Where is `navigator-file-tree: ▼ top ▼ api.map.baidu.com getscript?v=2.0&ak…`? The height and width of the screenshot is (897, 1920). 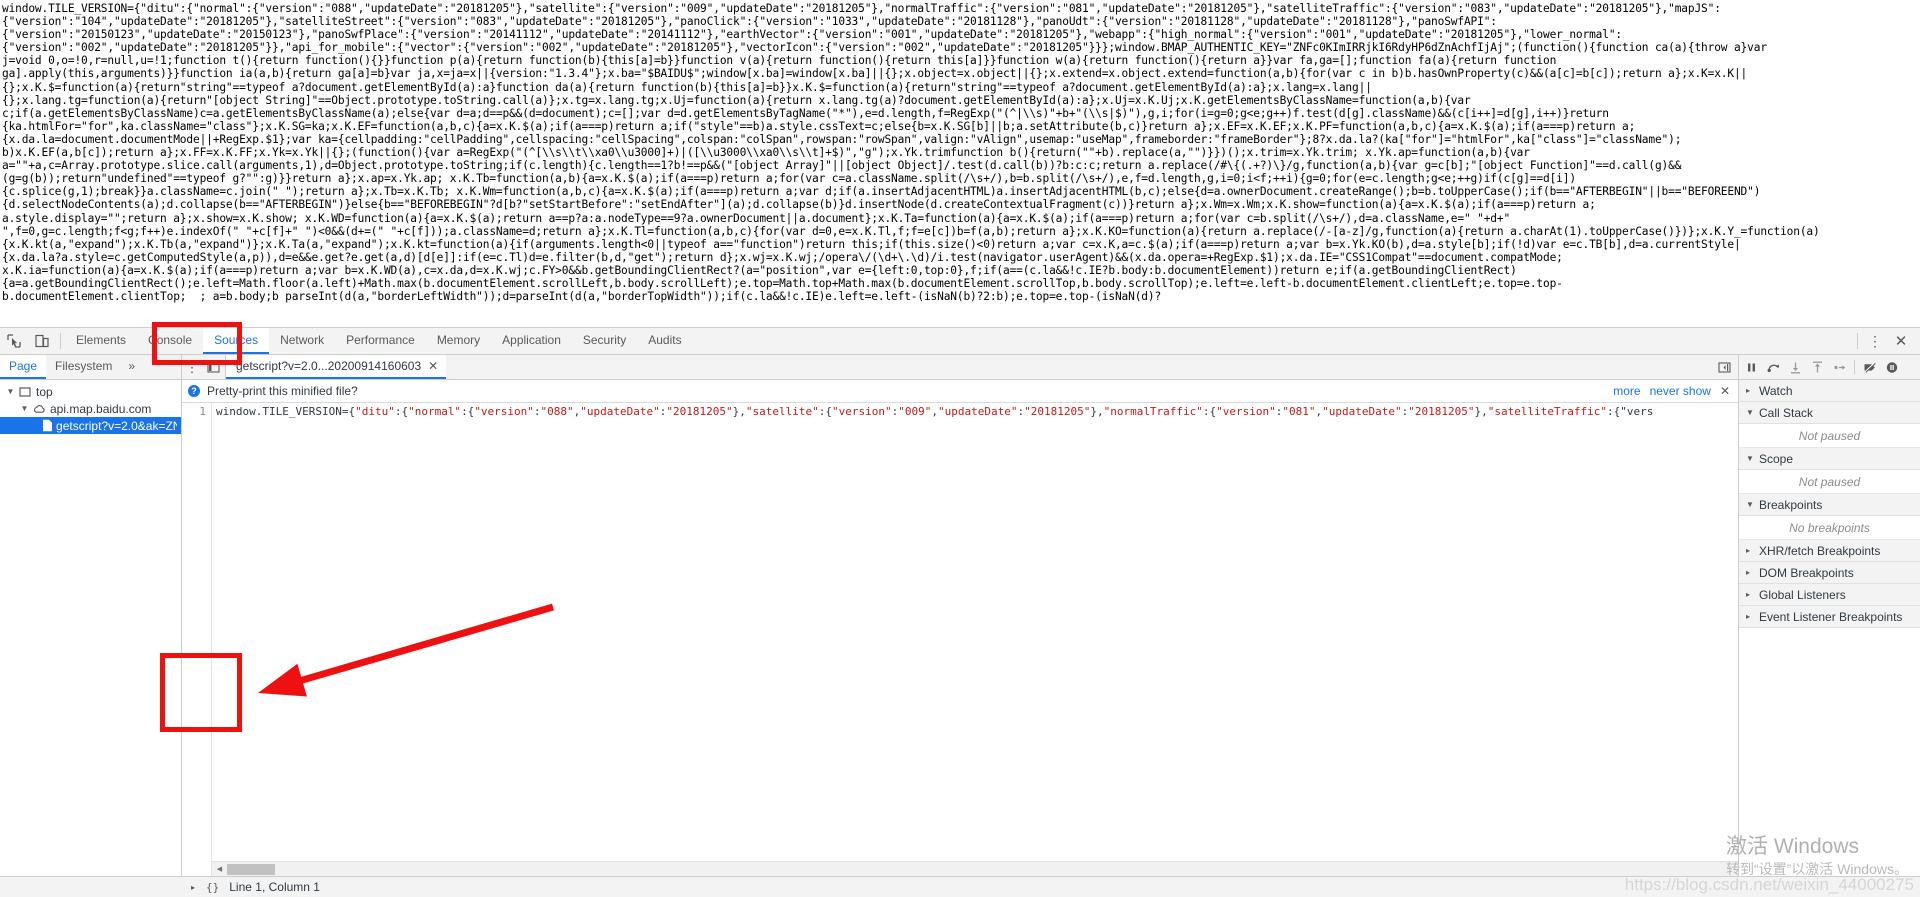
navigator-file-tree: ▼ top ▼ api.map.baidu.com getscript?v=2.0&ak… is located at coordinates (90, 628).